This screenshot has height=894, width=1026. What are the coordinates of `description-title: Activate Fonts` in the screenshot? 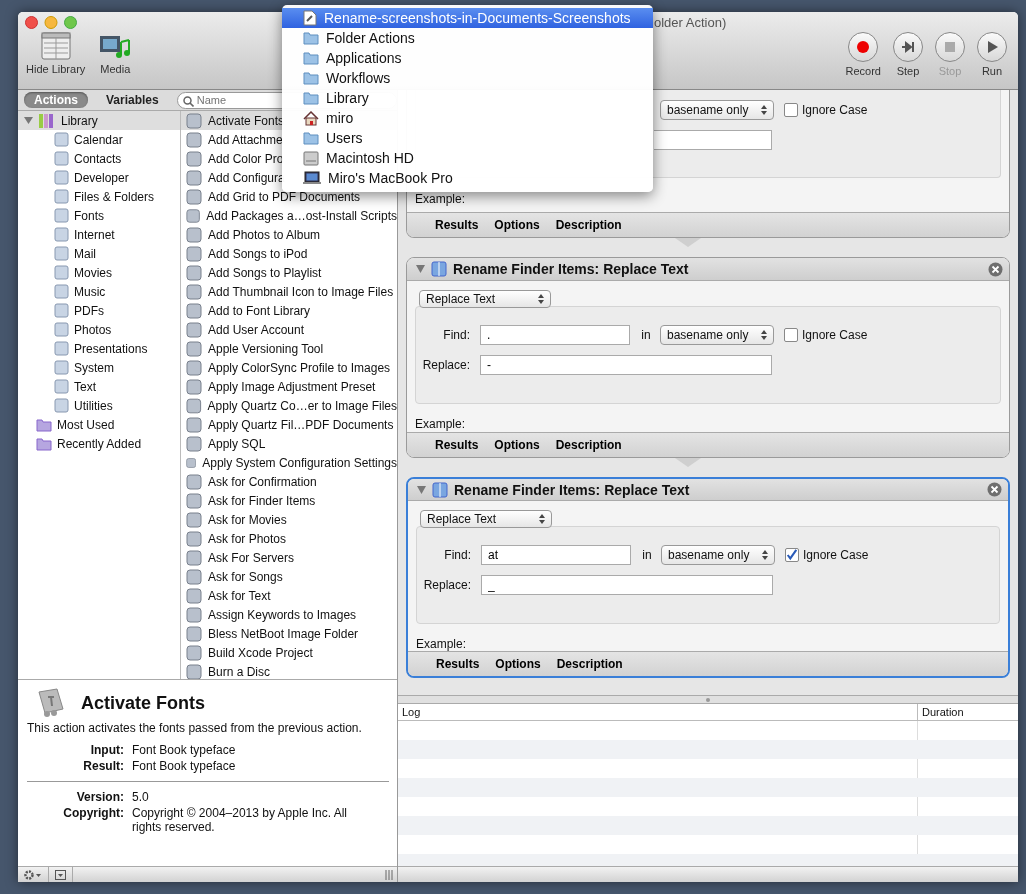 It's located at (143, 703).